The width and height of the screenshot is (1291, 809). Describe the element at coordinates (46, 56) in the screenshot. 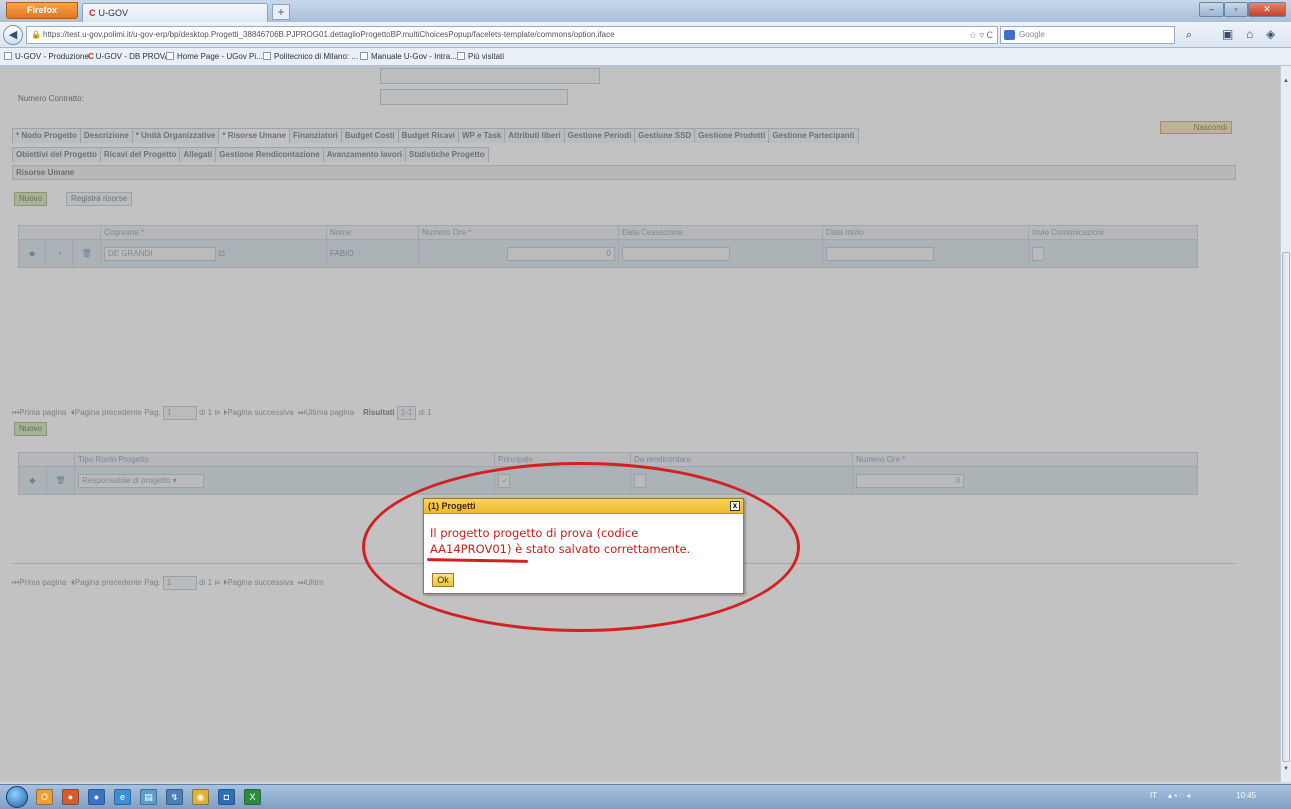

I see `bookmark-item: U-GOV - Produzione` at that location.